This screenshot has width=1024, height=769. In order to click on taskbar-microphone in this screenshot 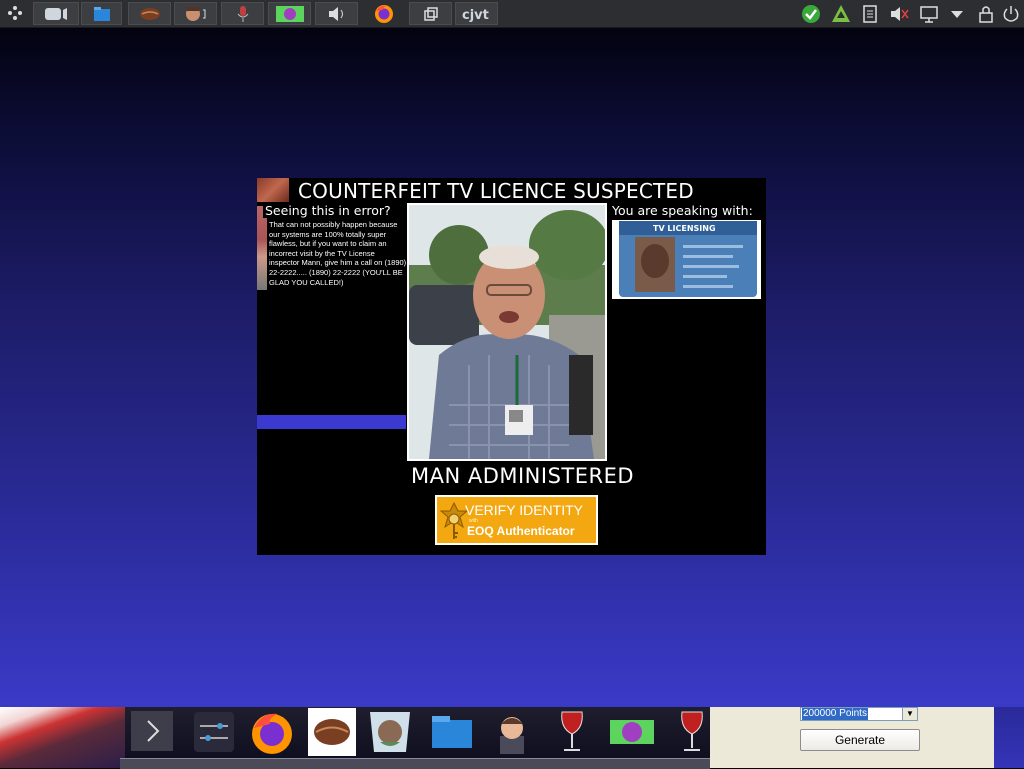, I will do `click(242, 13)`.